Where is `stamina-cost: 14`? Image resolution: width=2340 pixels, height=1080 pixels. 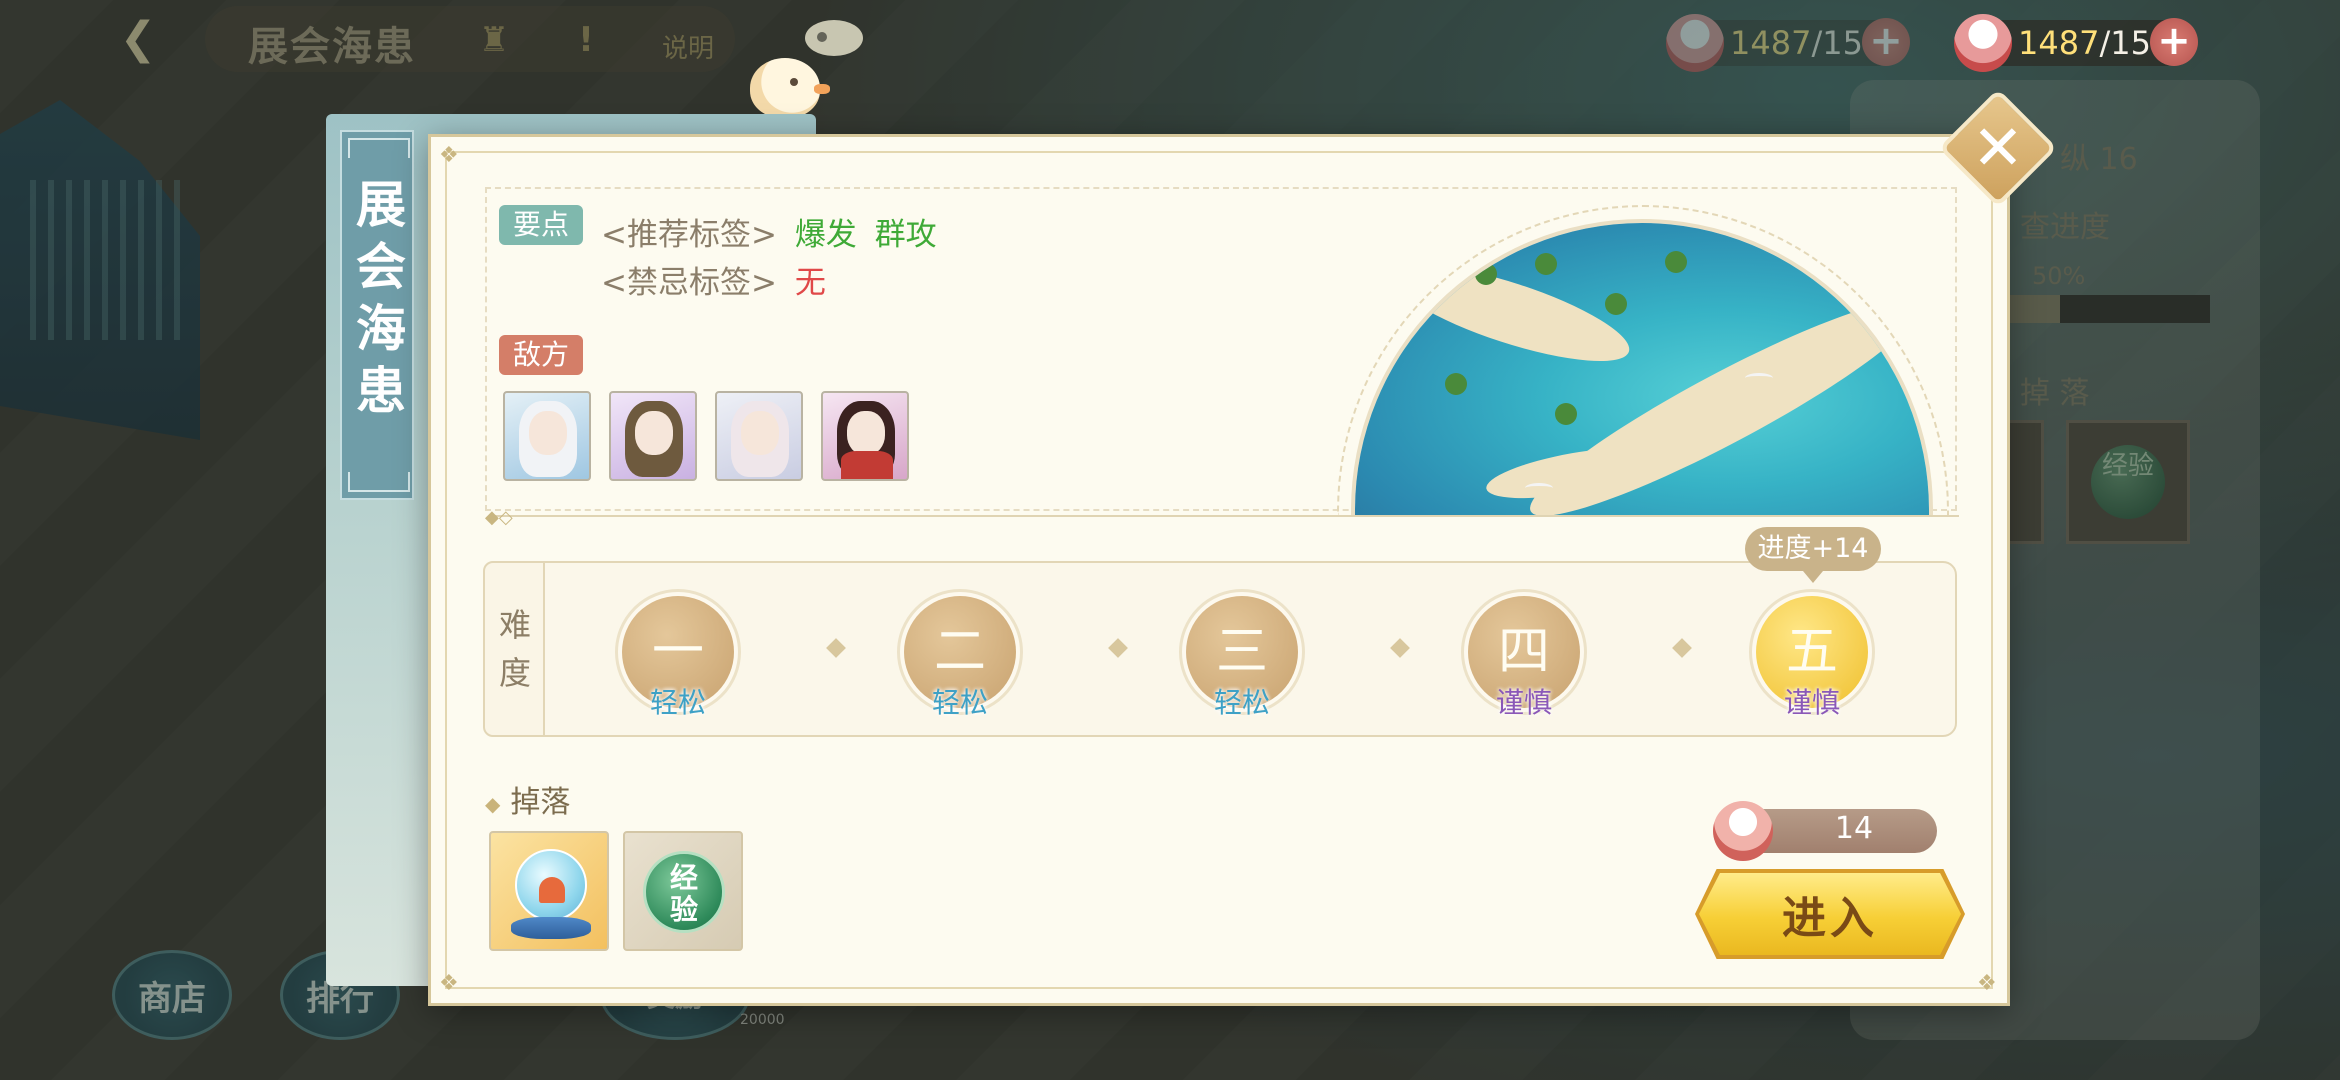
stamina-cost: 14 is located at coordinates (1825, 831).